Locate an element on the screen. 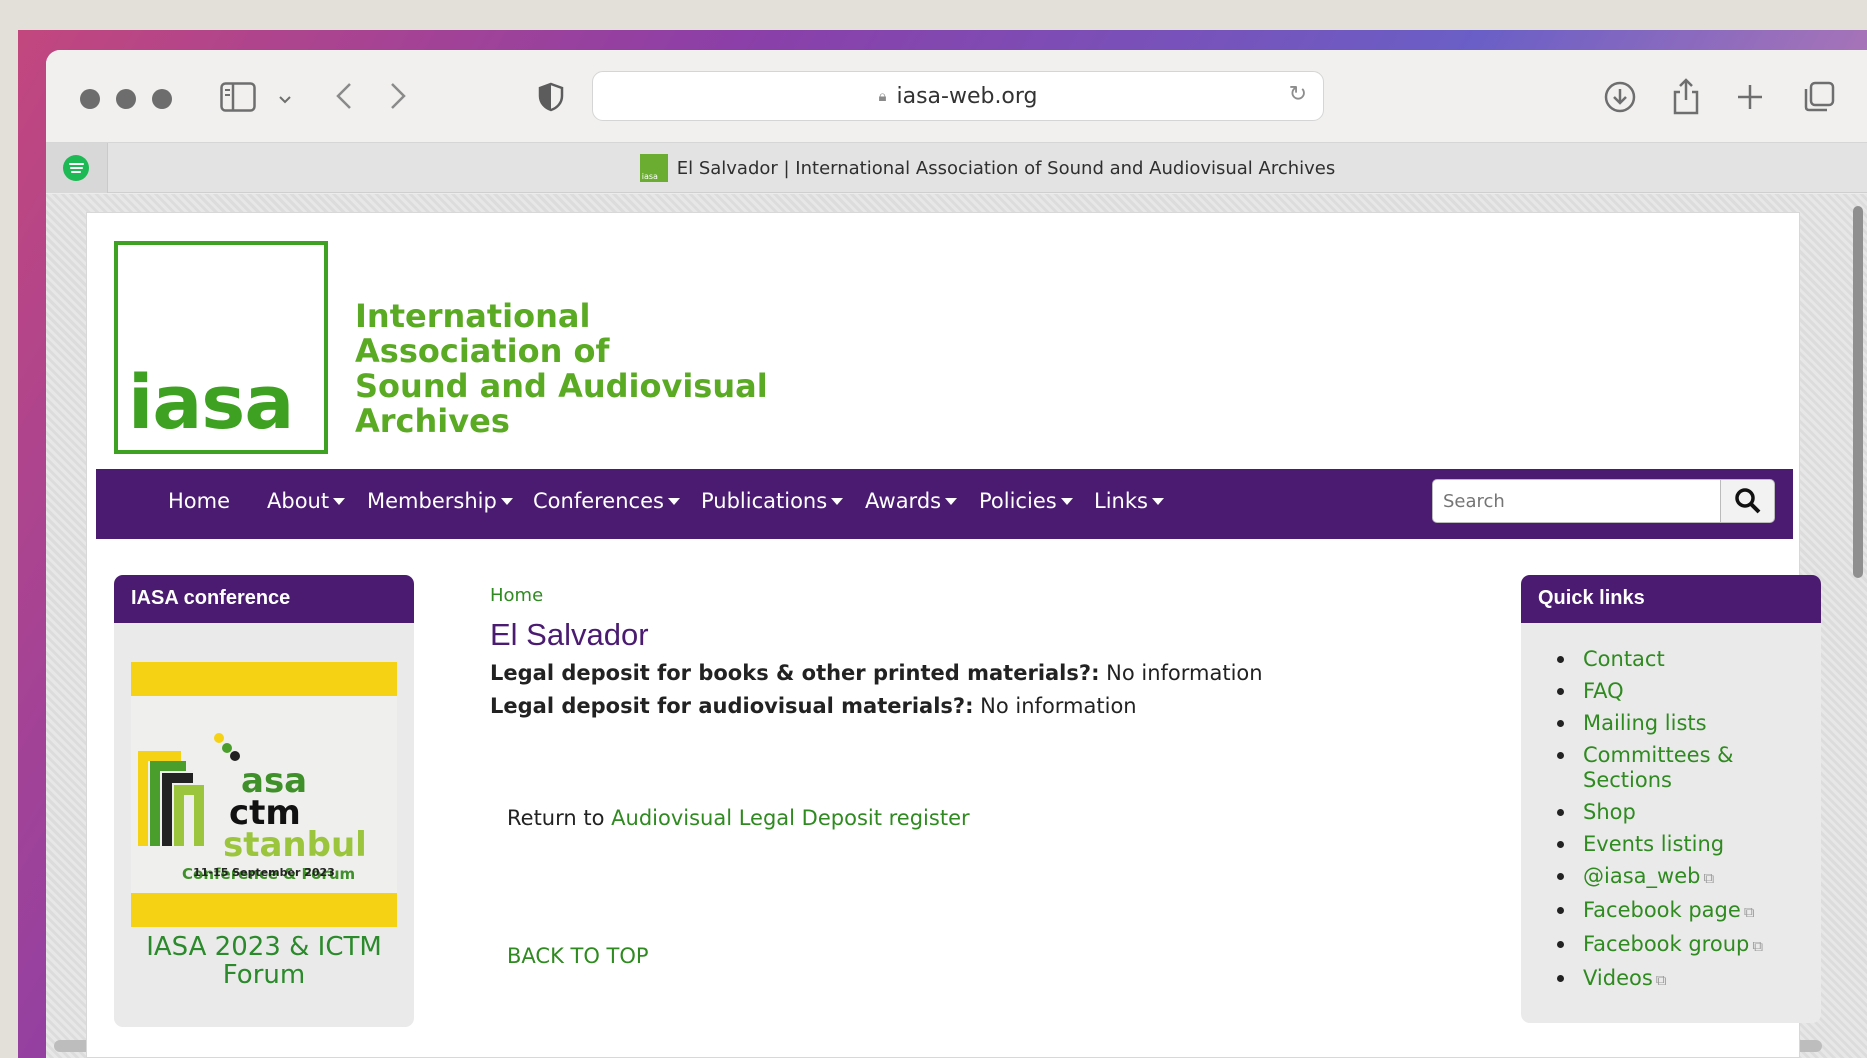  url-text: iasa-web.org is located at coordinates (967, 96).